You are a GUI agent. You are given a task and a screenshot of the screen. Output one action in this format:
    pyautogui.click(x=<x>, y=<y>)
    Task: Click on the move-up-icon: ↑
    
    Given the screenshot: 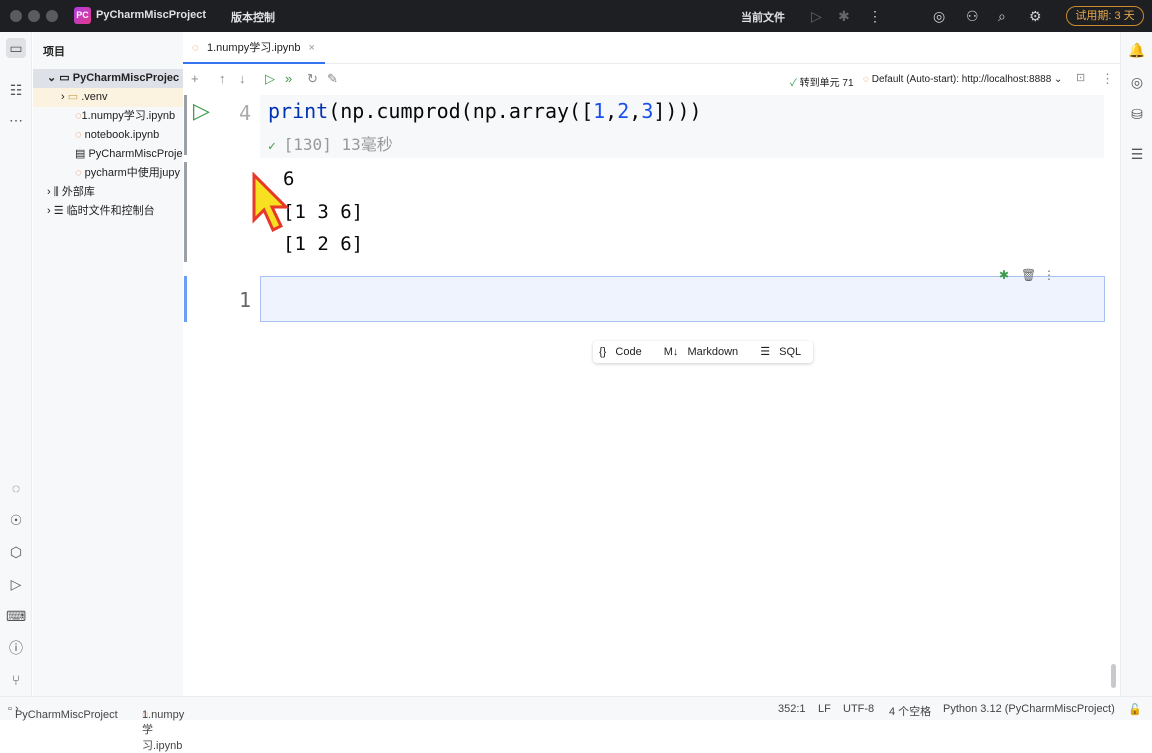 What is the action you would take?
    pyautogui.click(x=222, y=78)
    